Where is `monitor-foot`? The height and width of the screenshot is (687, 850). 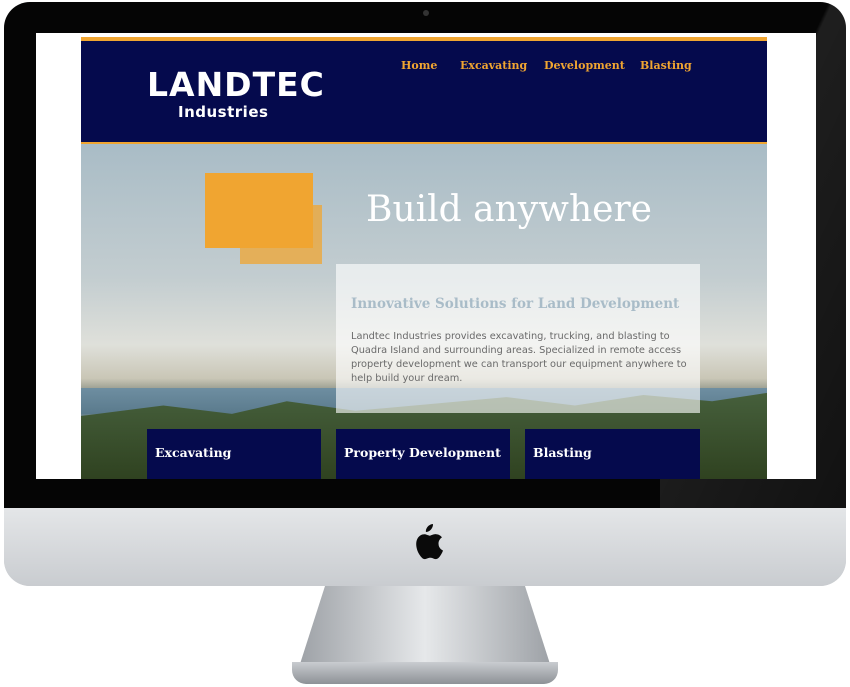
monitor-foot is located at coordinates (425, 673).